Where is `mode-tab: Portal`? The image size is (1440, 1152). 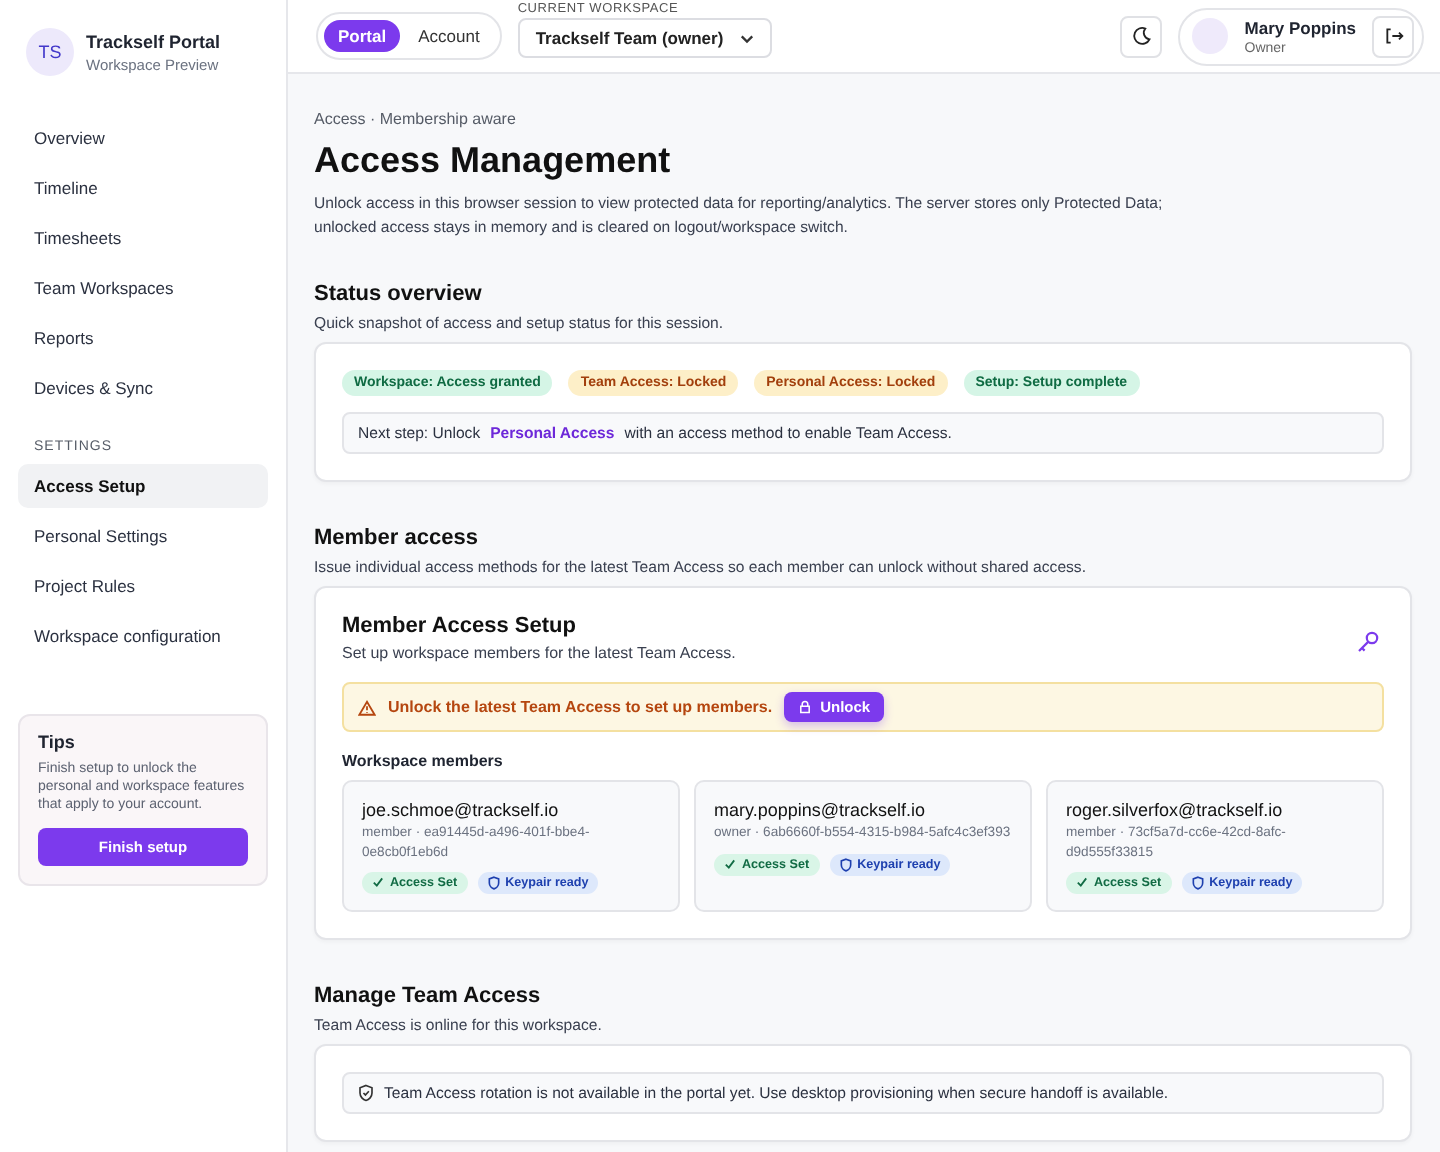
mode-tab: Portal is located at coordinates (362, 36).